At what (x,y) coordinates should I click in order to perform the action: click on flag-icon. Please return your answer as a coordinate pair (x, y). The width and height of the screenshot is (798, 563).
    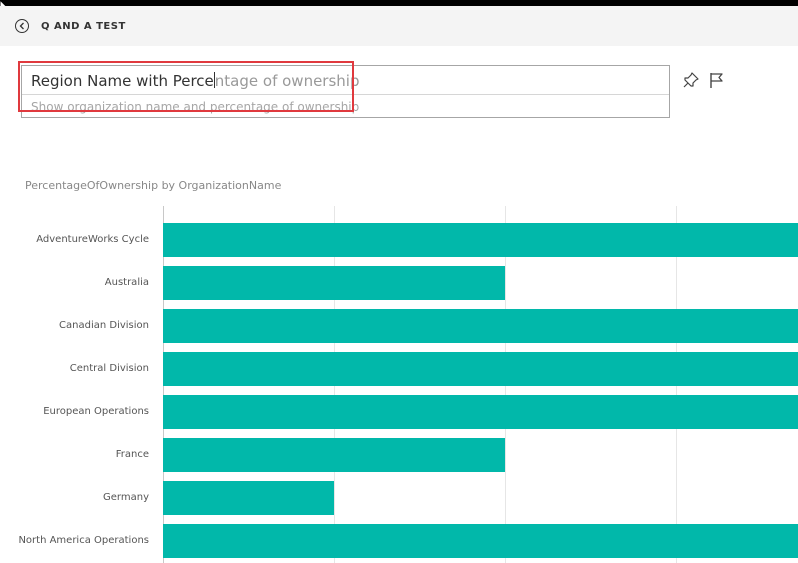
    Looking at the image, I should click on (717, 80).